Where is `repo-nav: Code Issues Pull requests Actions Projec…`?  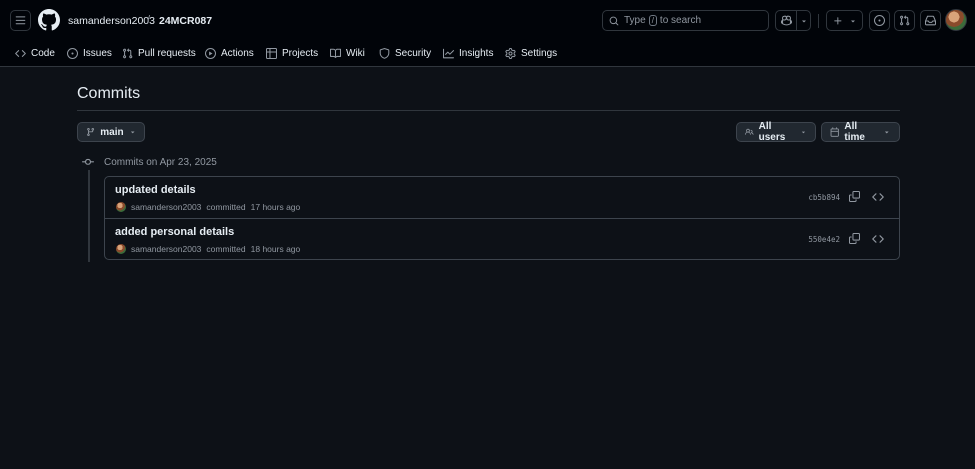 repo-nav: Code Issues Pull requests Actions Projec… is located at coordinates (487, 53).